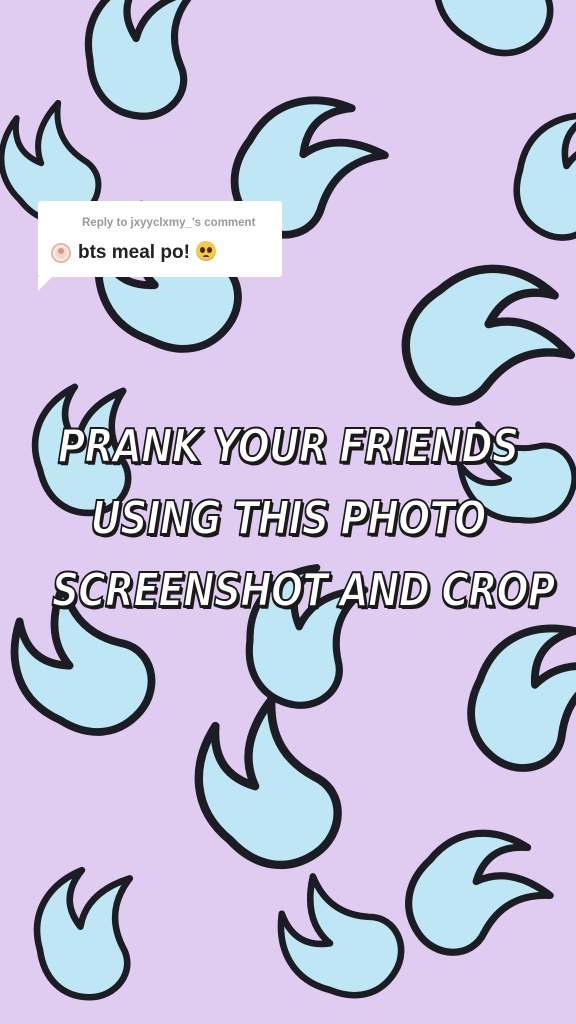  What do you see at coordinates (169, 223) in the screenshot?
I see `reply-header: Reply to jxyyclxmy_'s comment` at bounding box center [169, 223].